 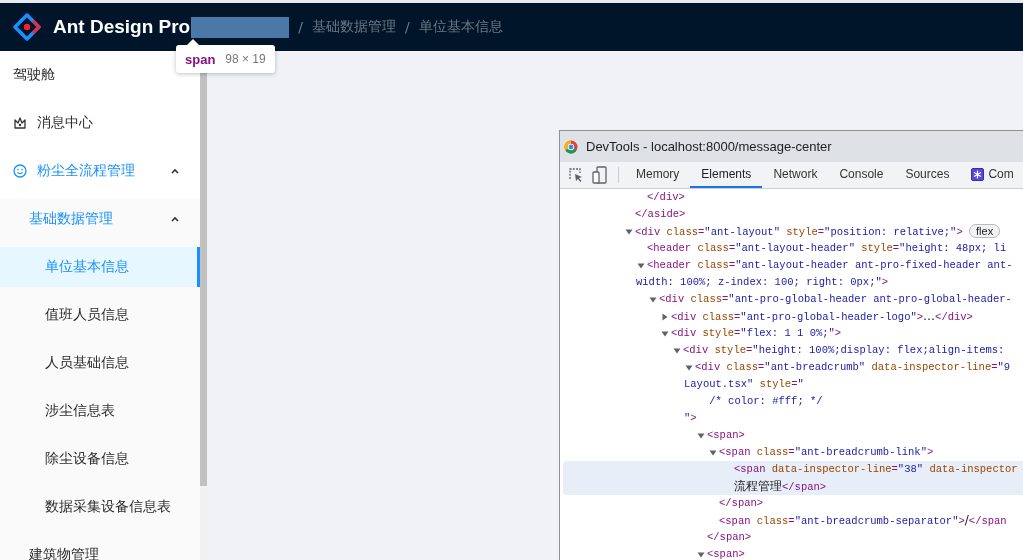 I want to click on menu-item: 数据采集设备信息表, so click(x=100, y=507).